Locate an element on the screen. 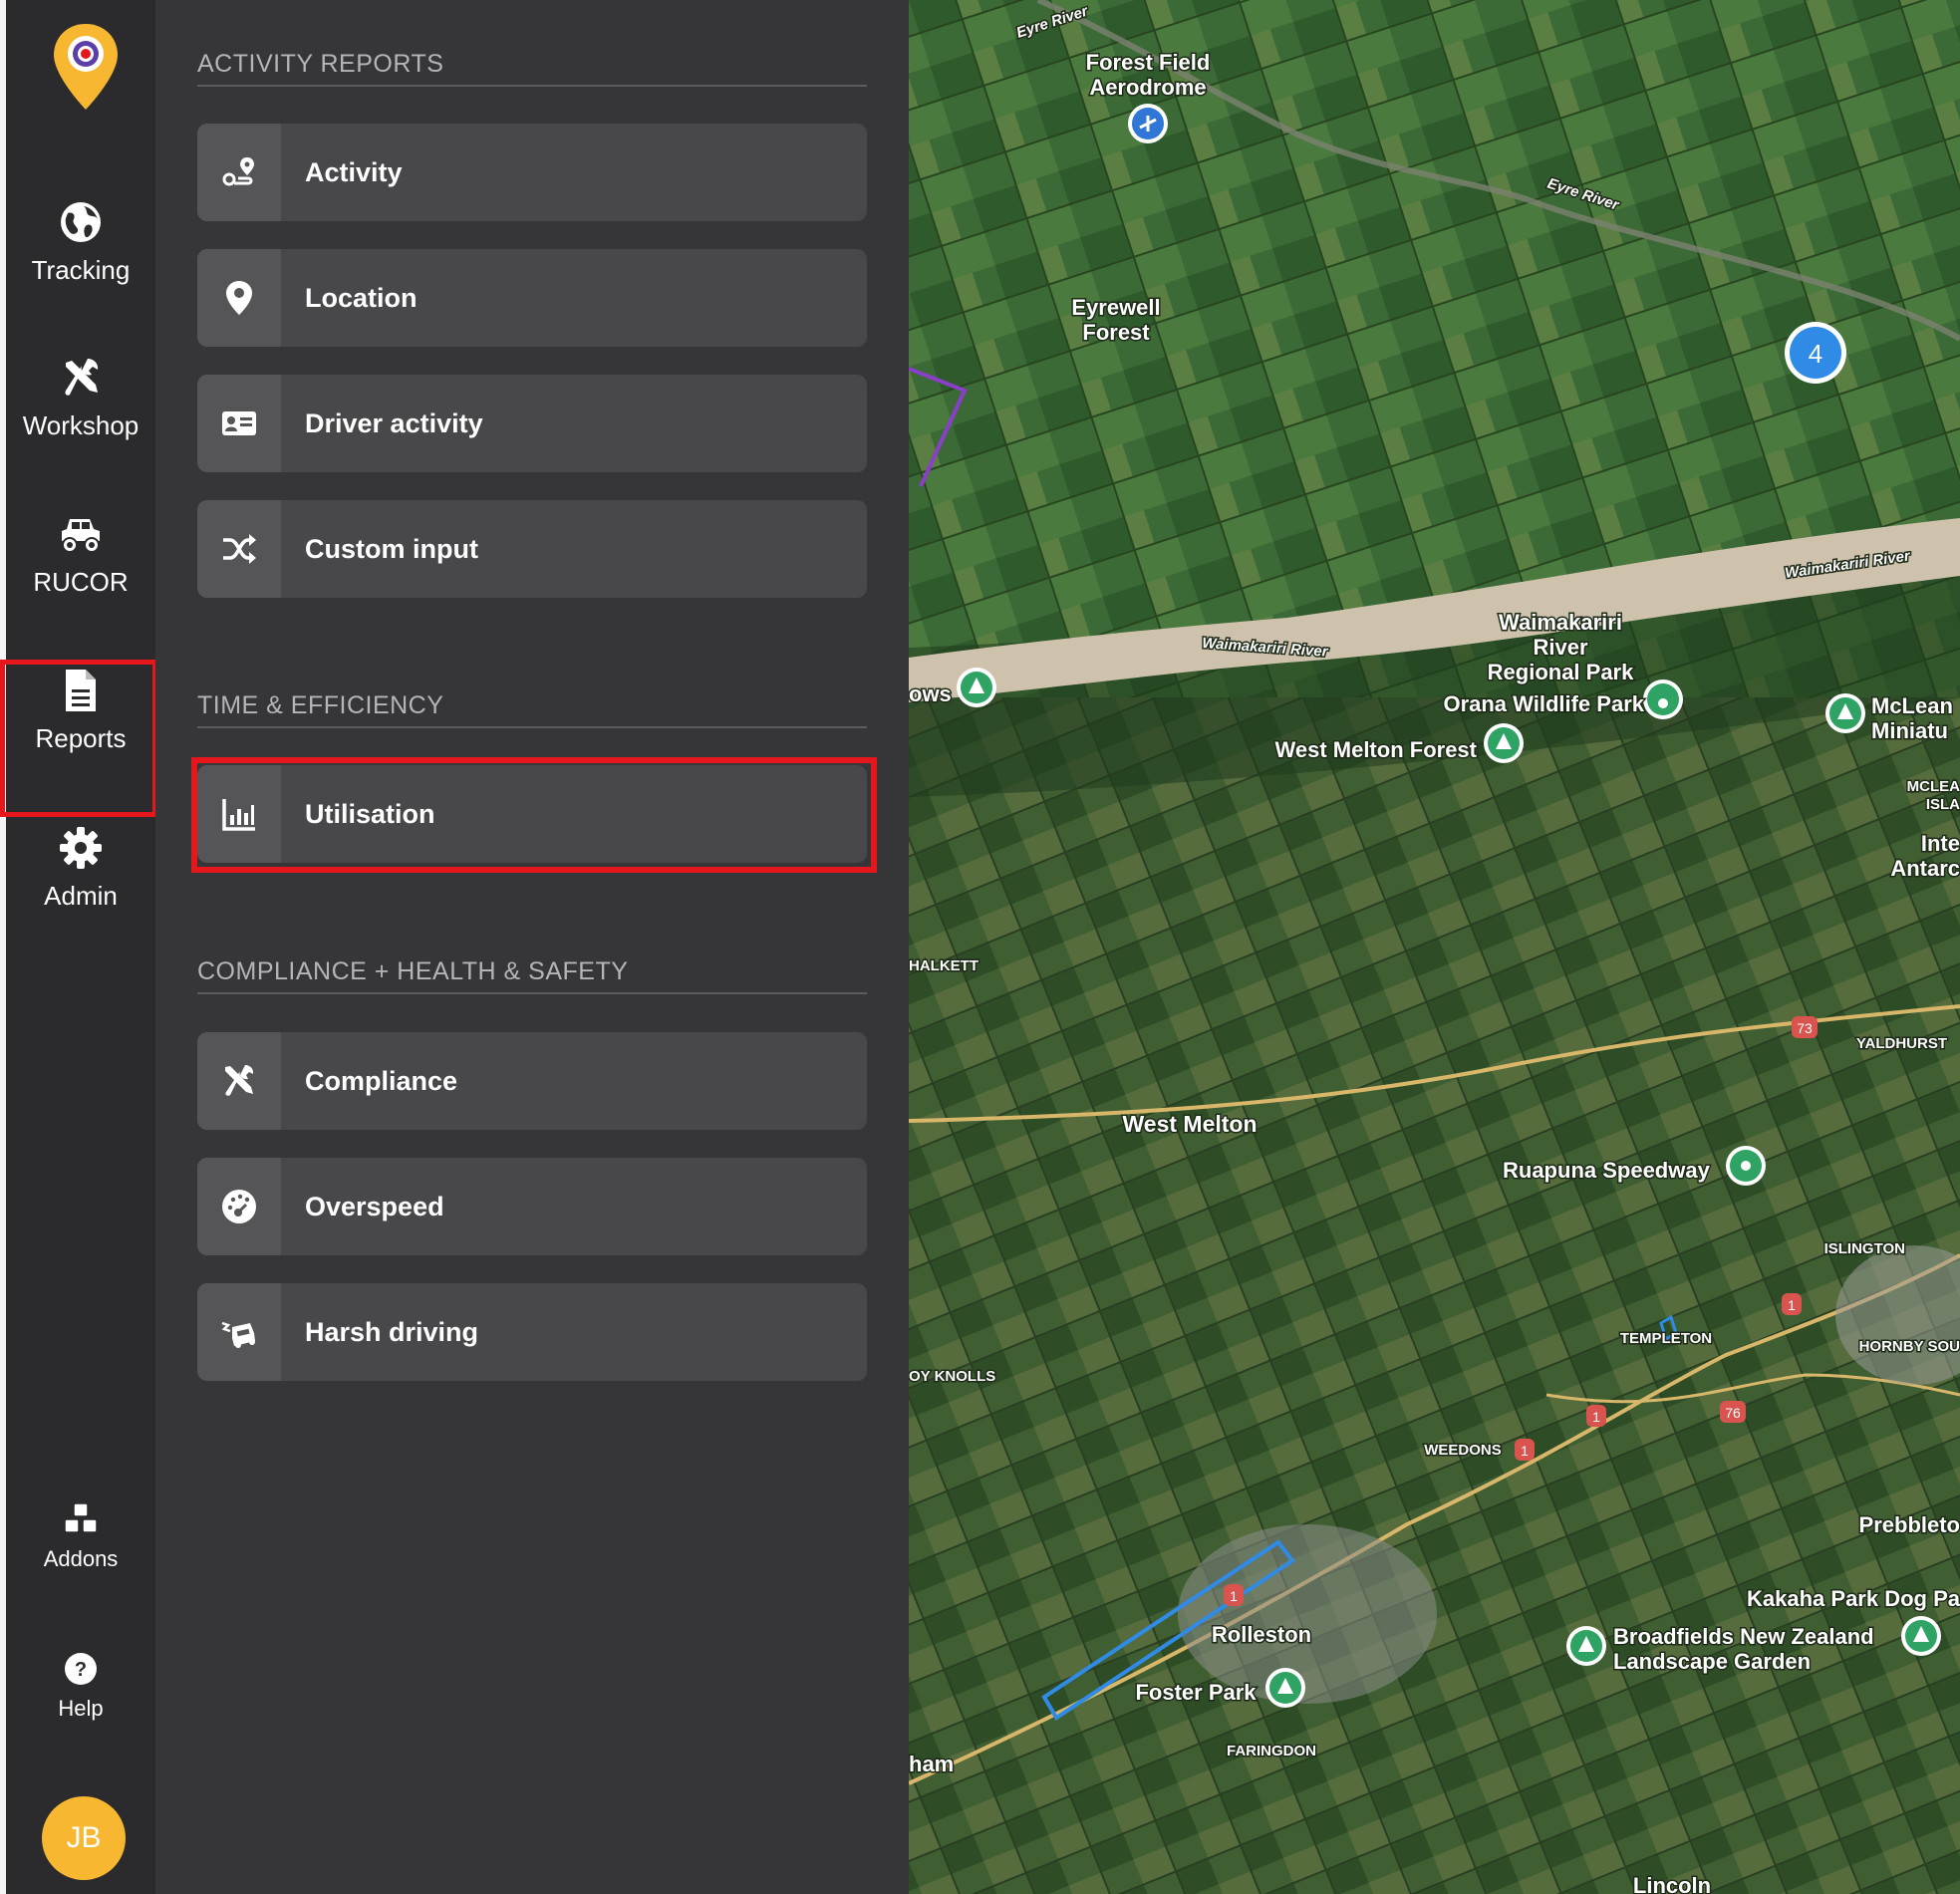 This screenshot has width=1960, height=1894. nav-help-label: Help is located at coordinates (81, 1708).